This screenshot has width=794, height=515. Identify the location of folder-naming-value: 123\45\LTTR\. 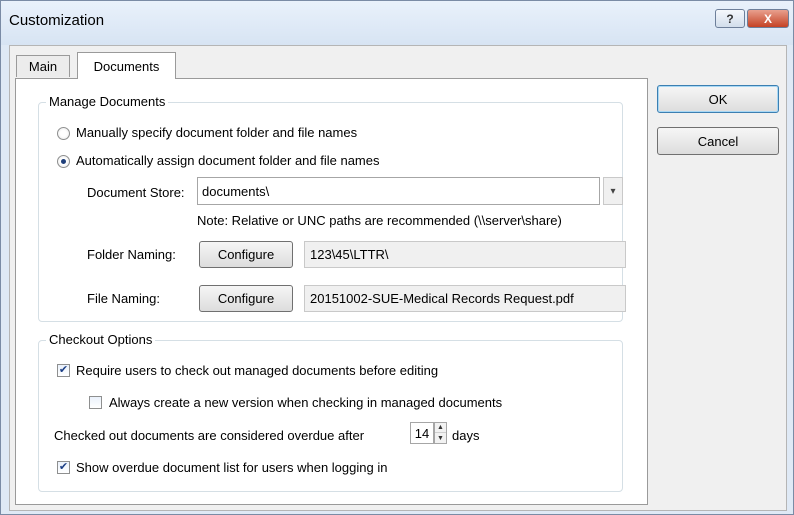
(349, 254).